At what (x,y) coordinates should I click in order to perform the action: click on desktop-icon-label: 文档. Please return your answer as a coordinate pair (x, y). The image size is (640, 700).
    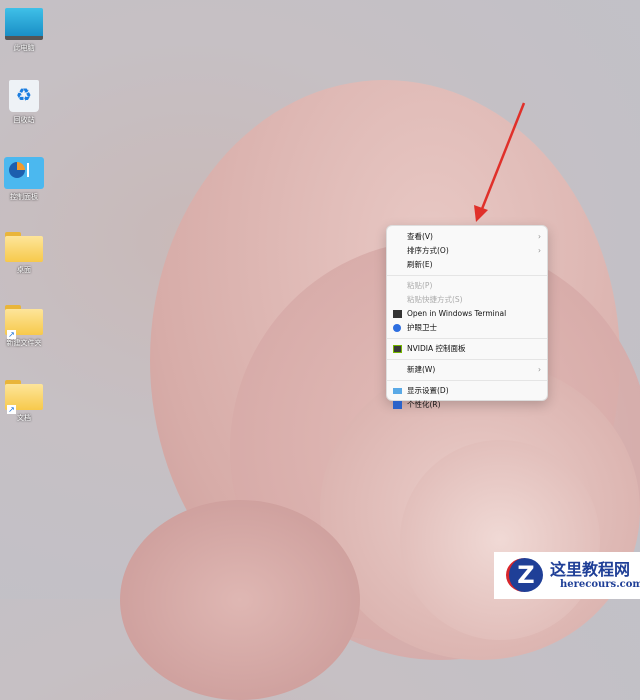
    Looking at the image, I should click on (24, 418).